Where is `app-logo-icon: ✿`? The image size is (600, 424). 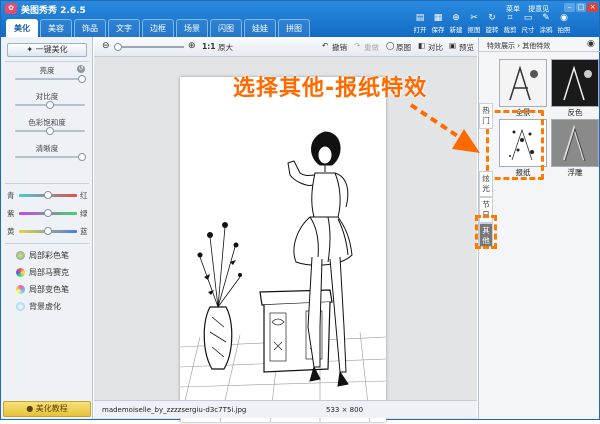 app-logo-icon: ✿ is located at coordinates (11, 8).